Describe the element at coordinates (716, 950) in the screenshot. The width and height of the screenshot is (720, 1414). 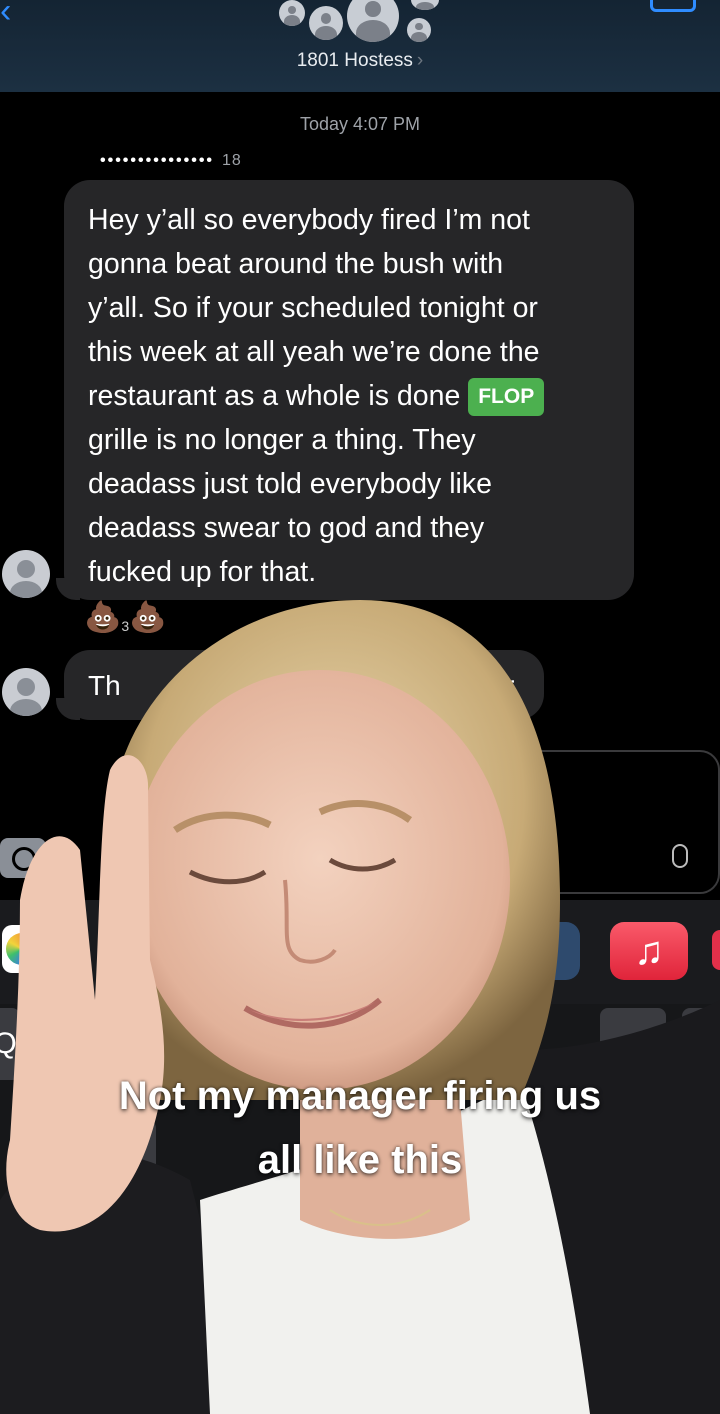
I see `app-icon` at that location.